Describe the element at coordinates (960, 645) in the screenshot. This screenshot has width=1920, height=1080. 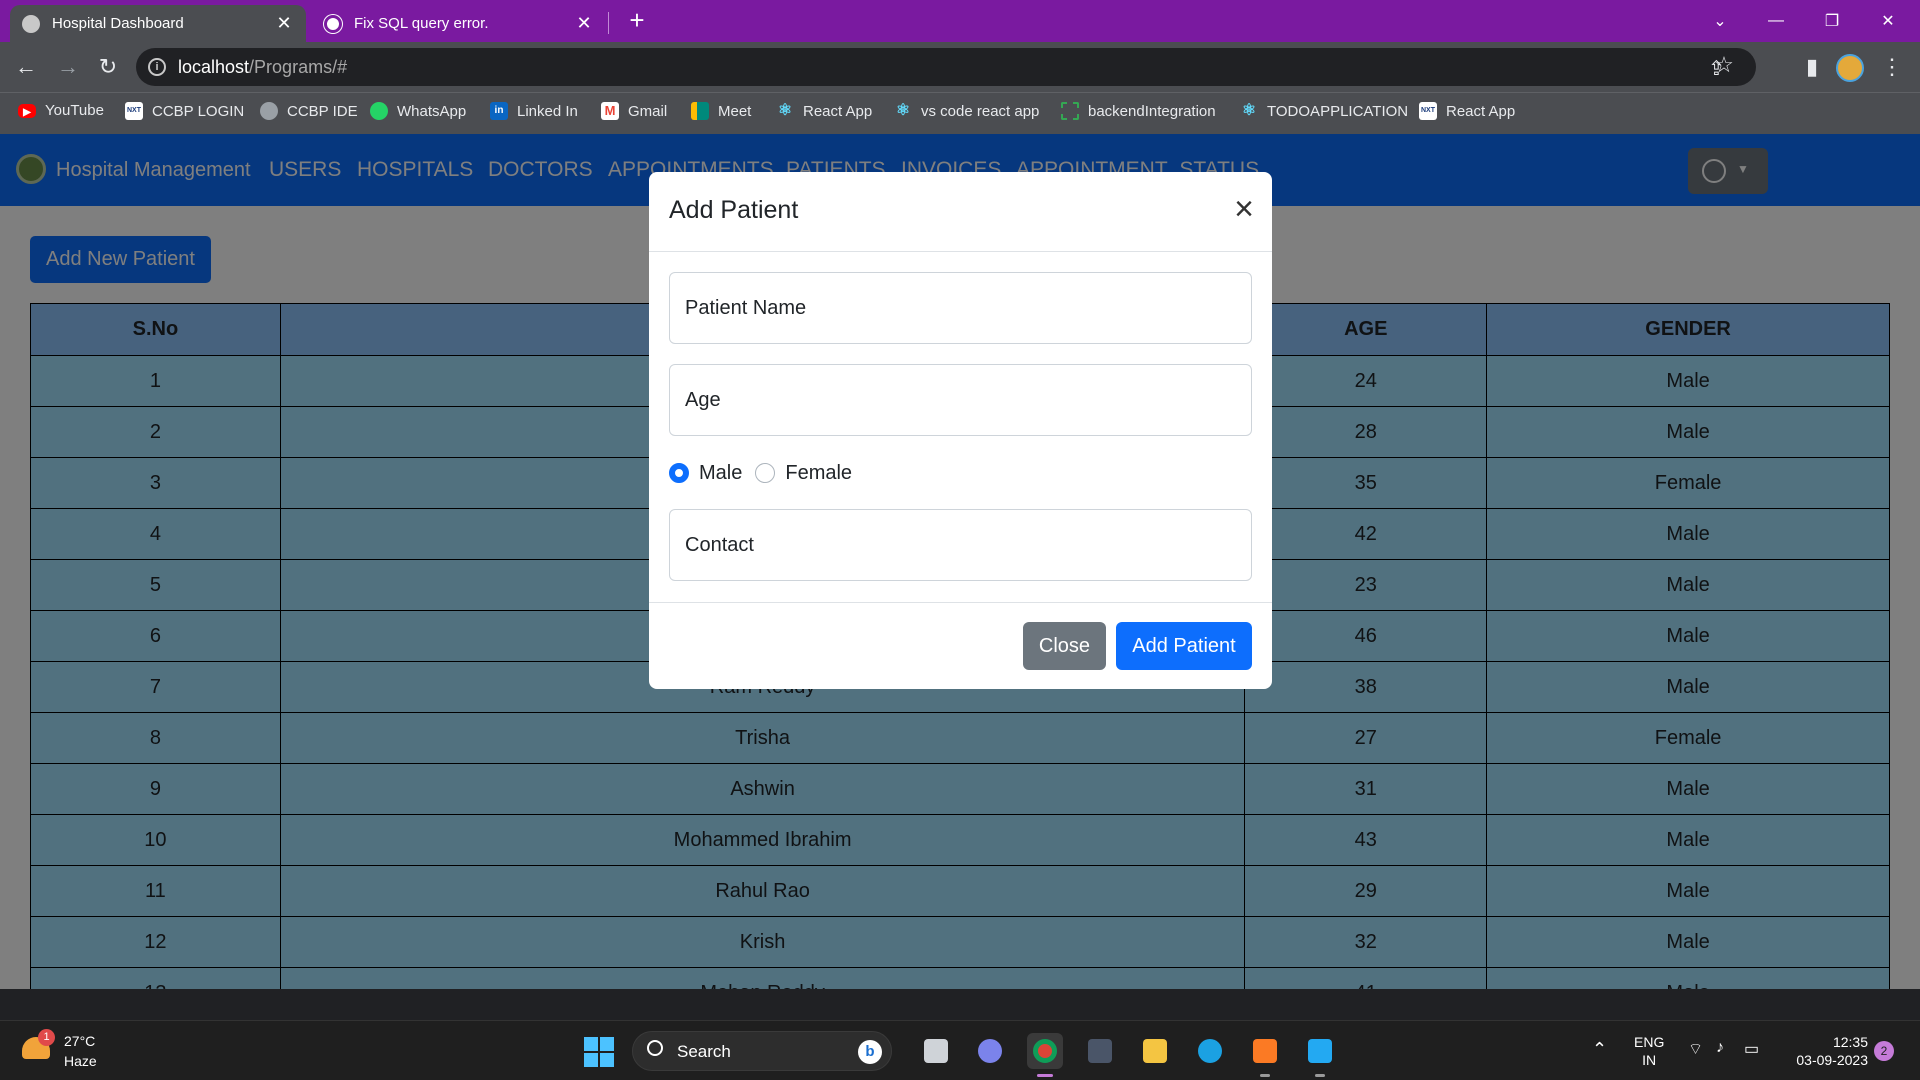
I see `modal-footer: Close Add Patient` at that location.